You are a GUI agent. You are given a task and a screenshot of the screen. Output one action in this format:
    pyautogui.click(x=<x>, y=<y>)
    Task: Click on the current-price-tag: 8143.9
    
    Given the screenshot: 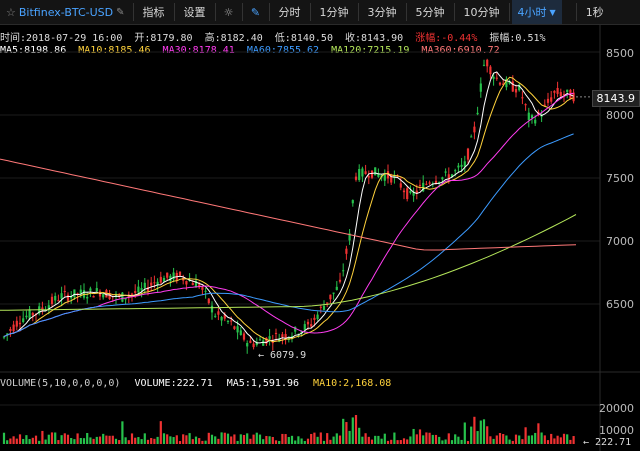 What is the action you would take?
    pyautogui.click(x=615, y=98)
    